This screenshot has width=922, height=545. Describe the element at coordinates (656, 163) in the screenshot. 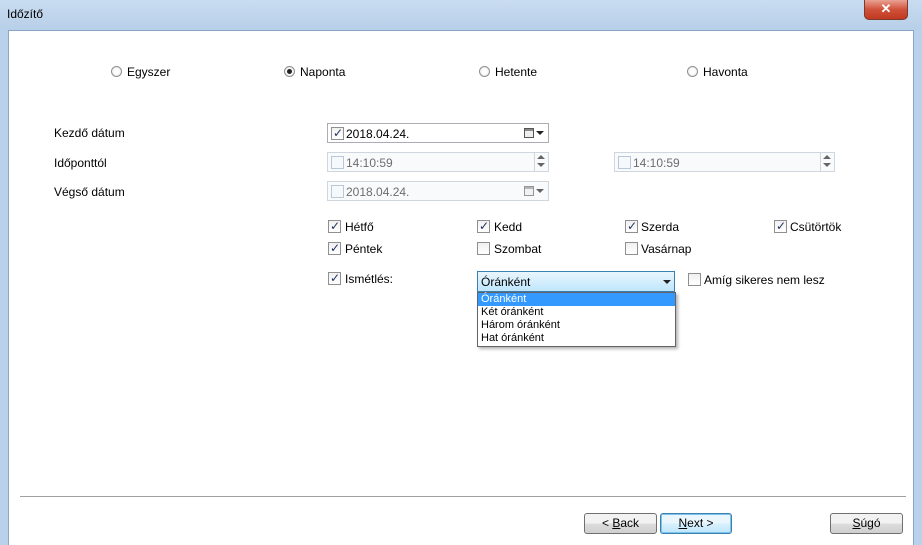

I see `time-to-value: 14:10:59` at that location.